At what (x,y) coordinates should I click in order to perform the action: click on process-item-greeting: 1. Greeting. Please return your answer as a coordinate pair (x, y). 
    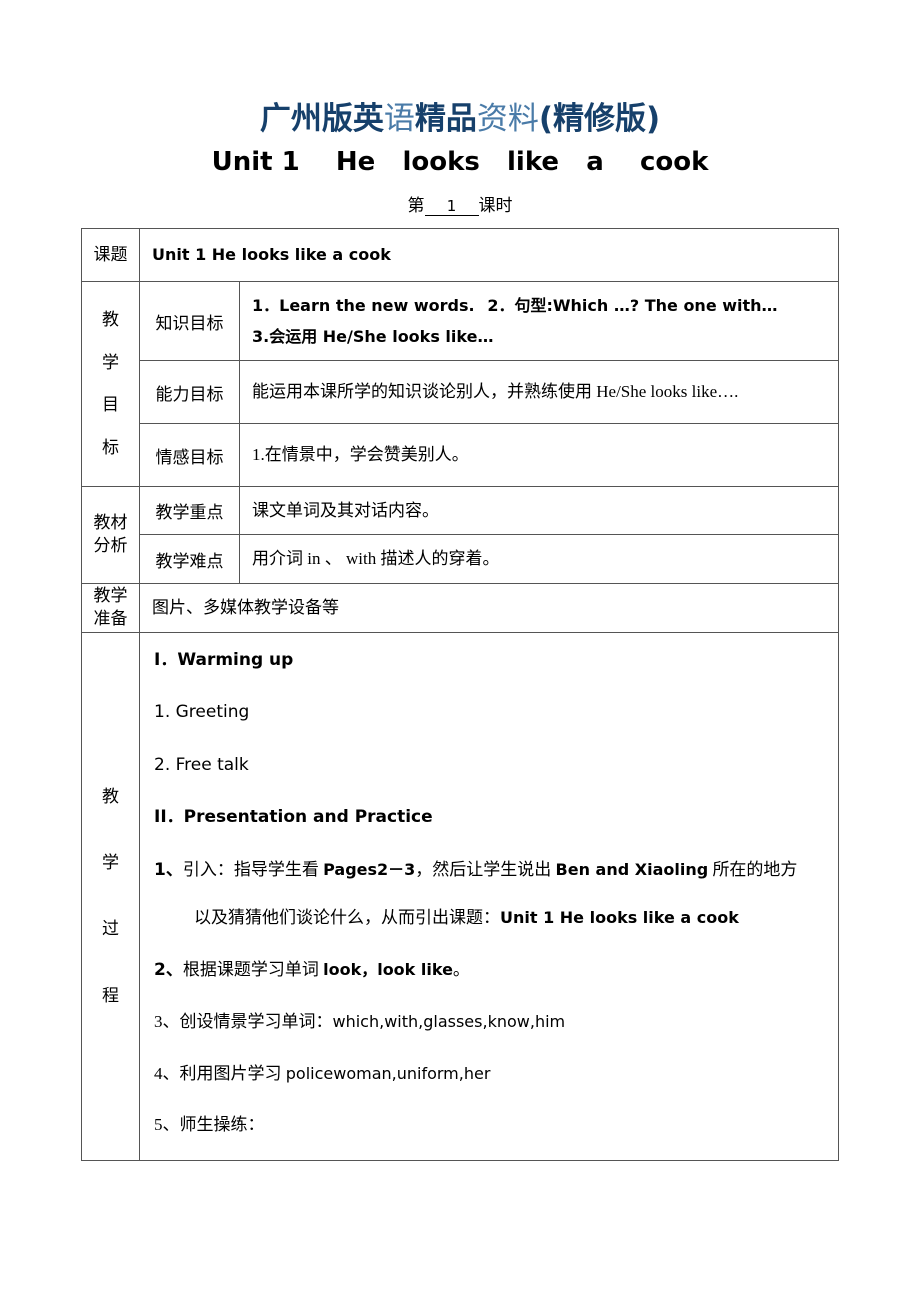
    Looking at the image, I should click on (491, 712).